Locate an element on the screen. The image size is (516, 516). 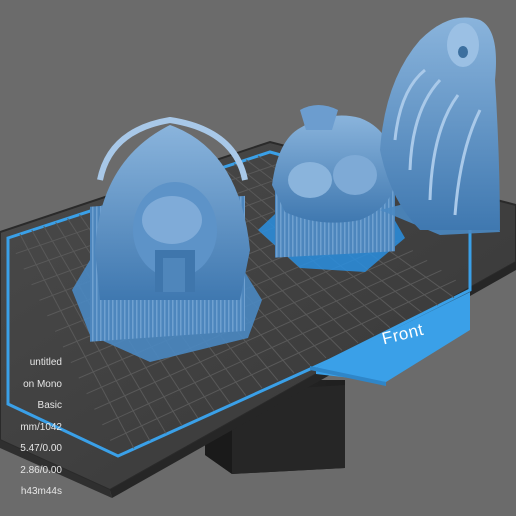
weight-readout: 2.86/0.00 is located at coordinates (41, 470).